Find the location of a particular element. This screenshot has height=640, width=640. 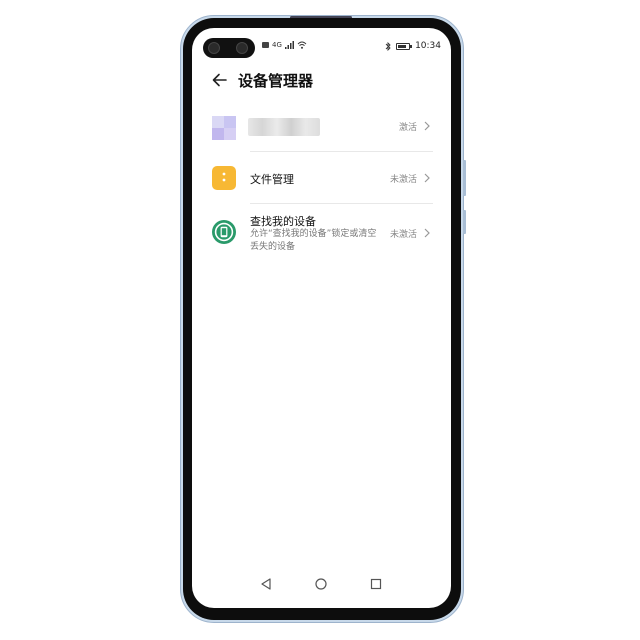

power-button is located at coordinates (464, 222).